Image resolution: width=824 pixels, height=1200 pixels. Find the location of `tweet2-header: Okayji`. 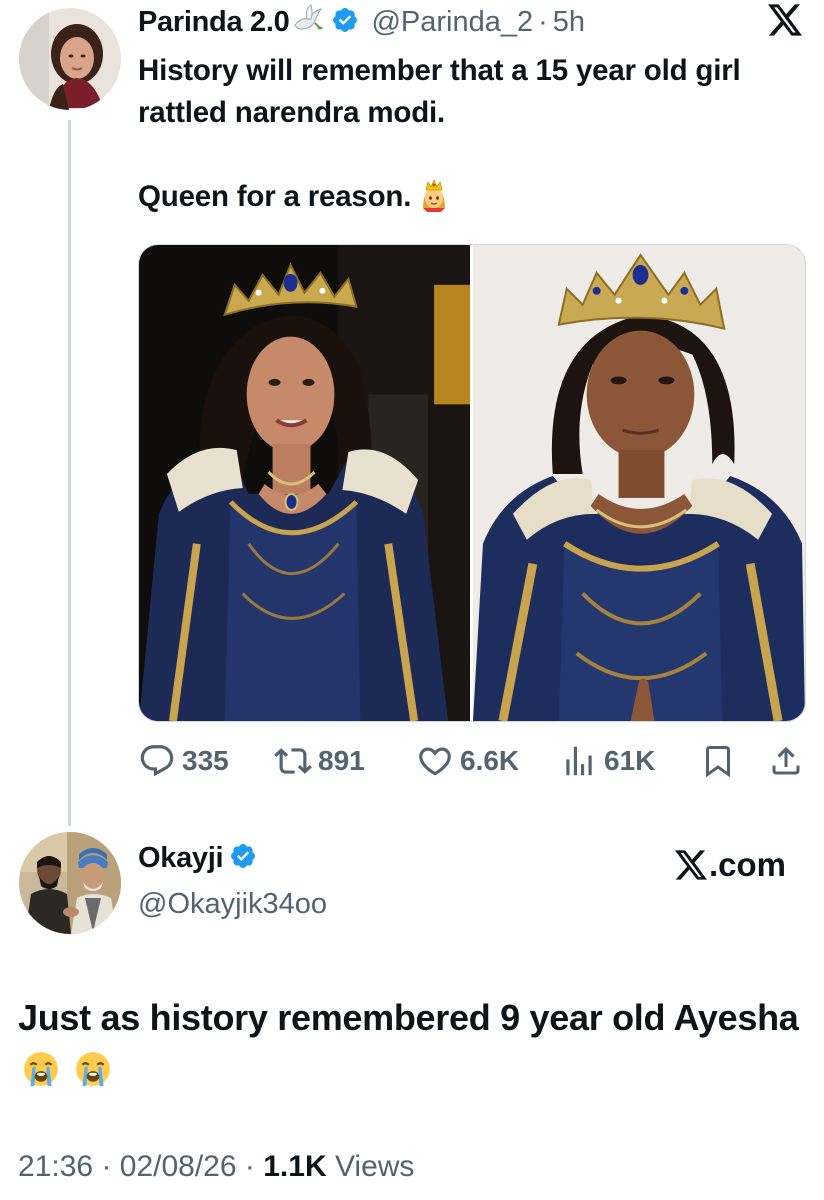

tweet2-header: Okayji is located at coordinates (203, 858).